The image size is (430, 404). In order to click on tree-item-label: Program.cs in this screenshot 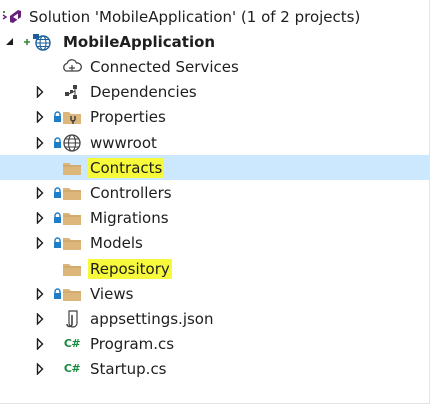, I will do `click(132, 343)`.